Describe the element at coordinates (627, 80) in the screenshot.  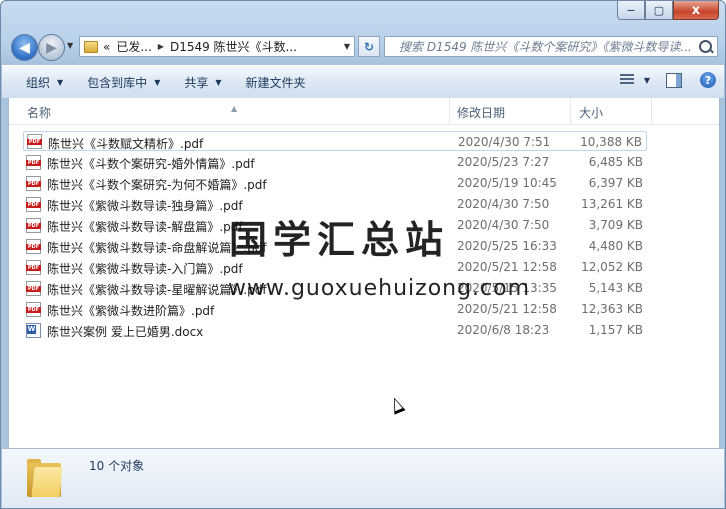
I see `view-options-icon` at that location.